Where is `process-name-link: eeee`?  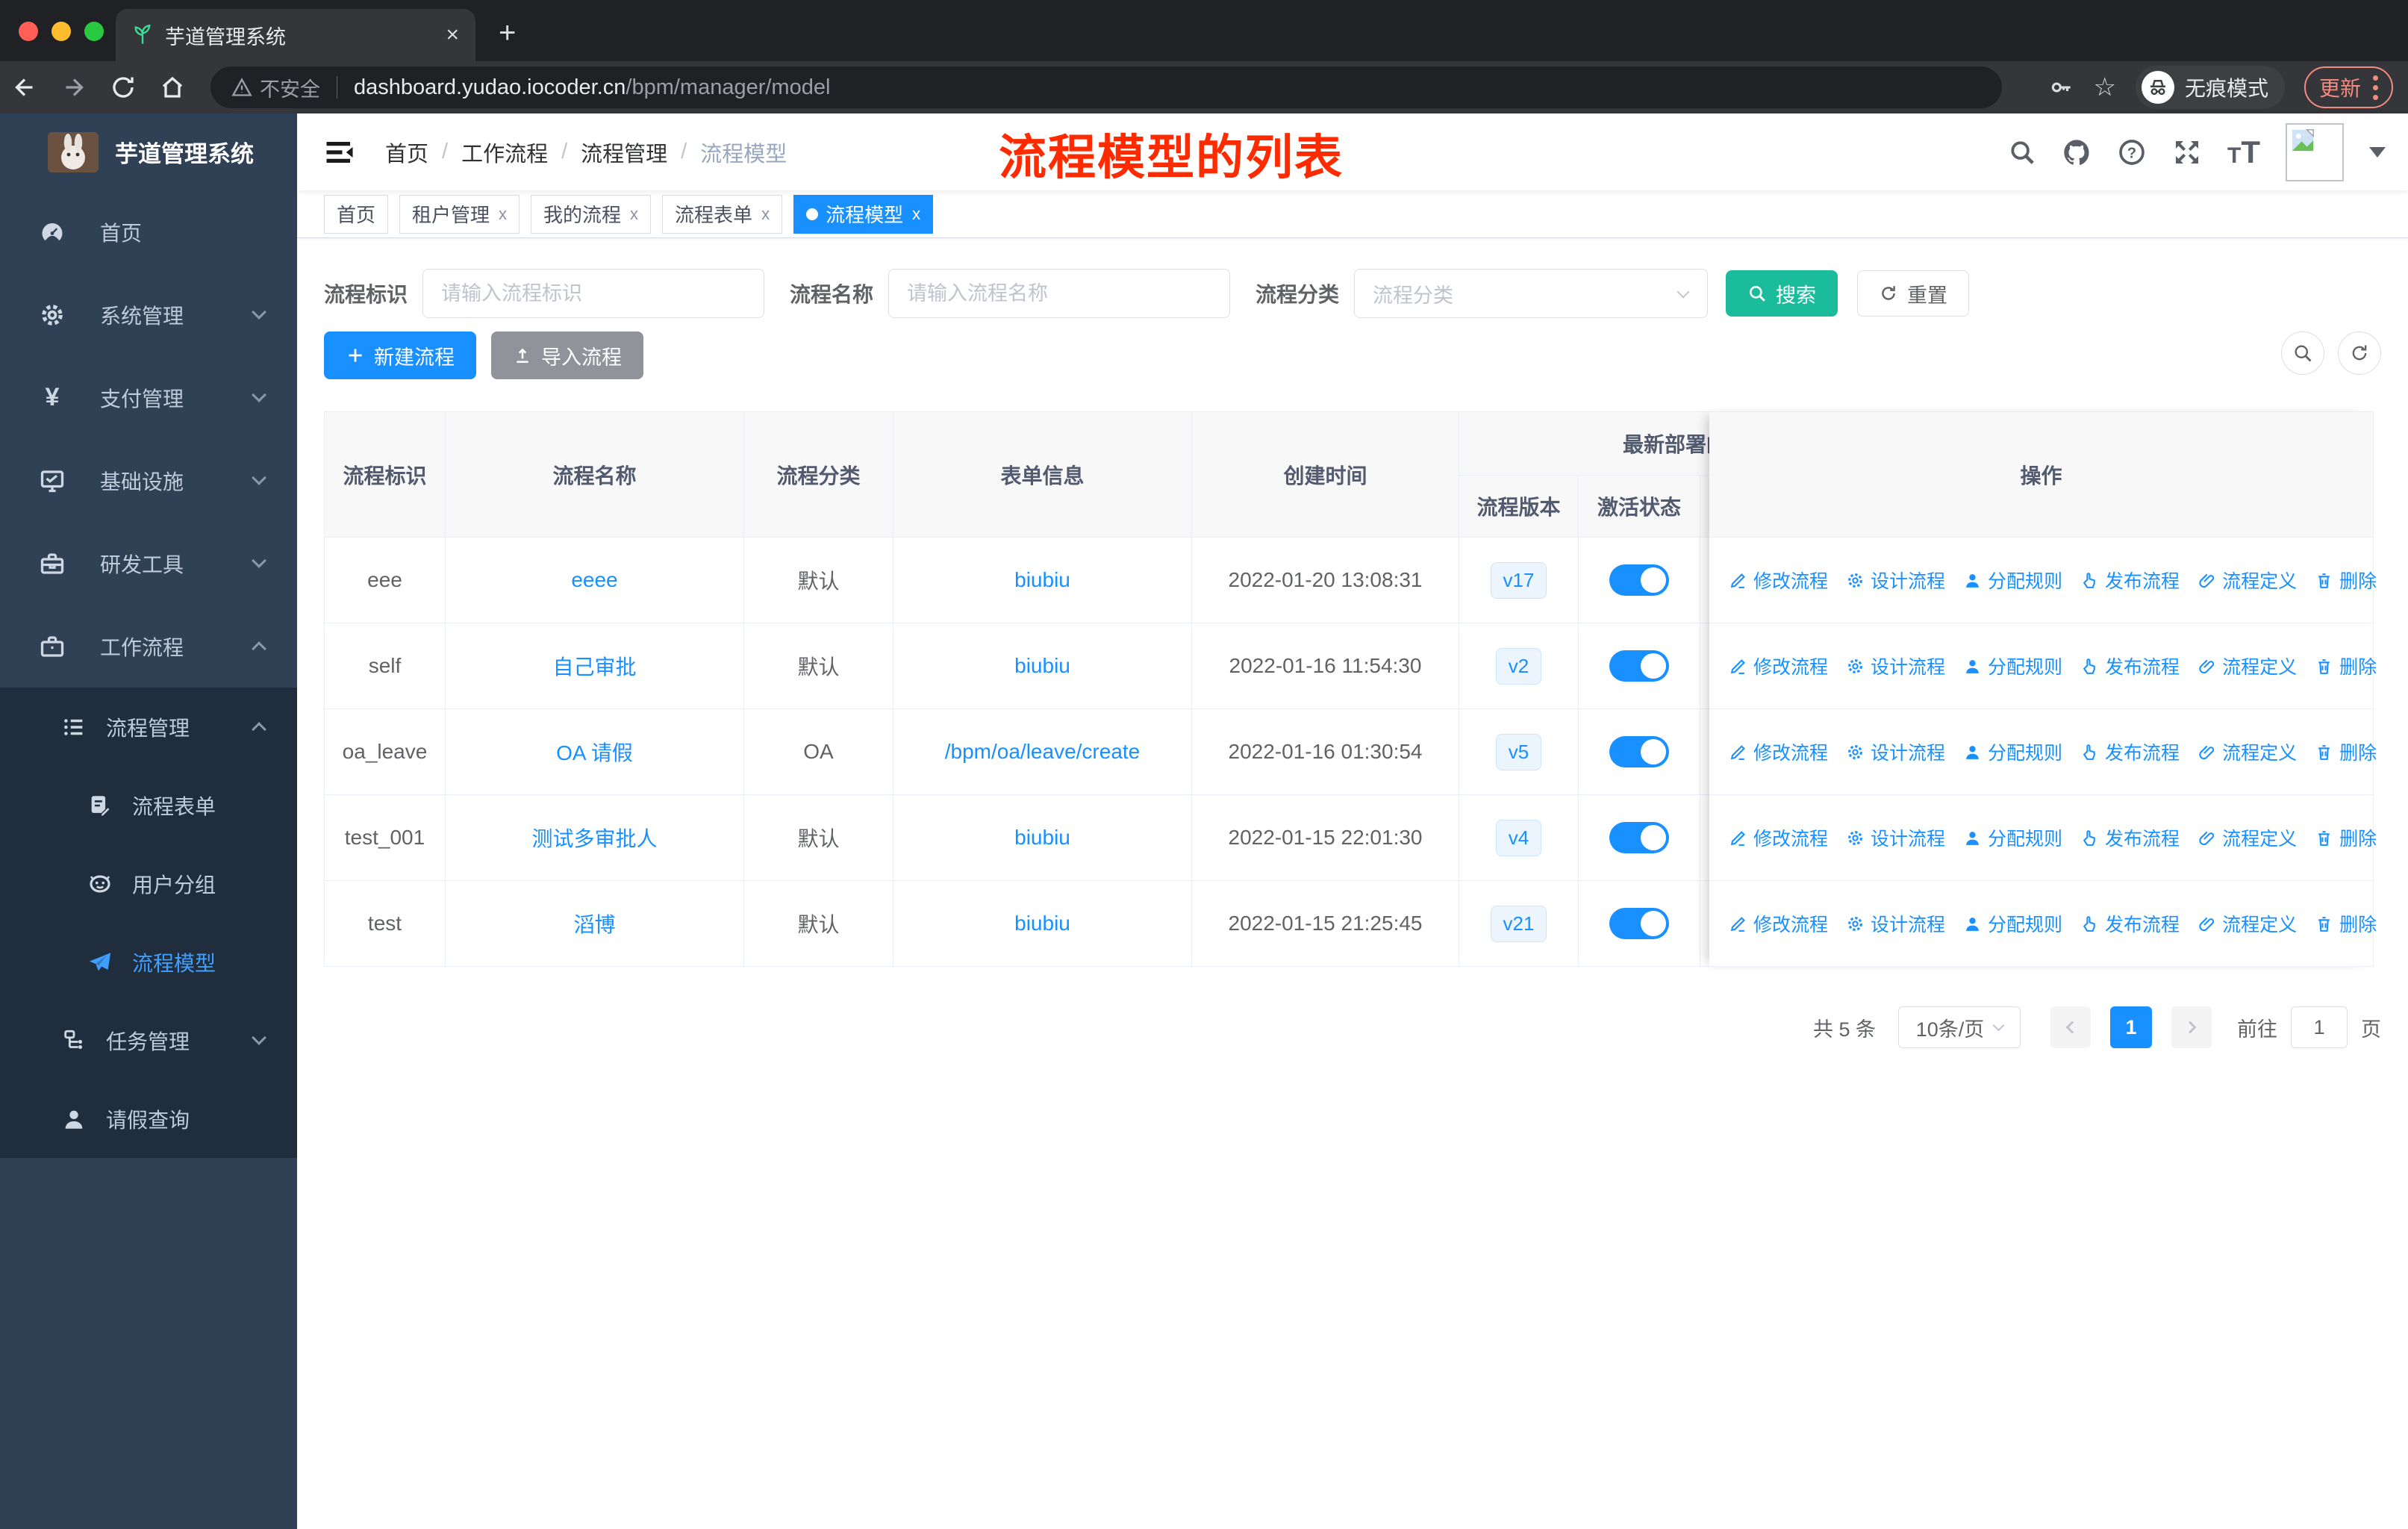 process-name-link: eeee is located at coordinates (594, 580).